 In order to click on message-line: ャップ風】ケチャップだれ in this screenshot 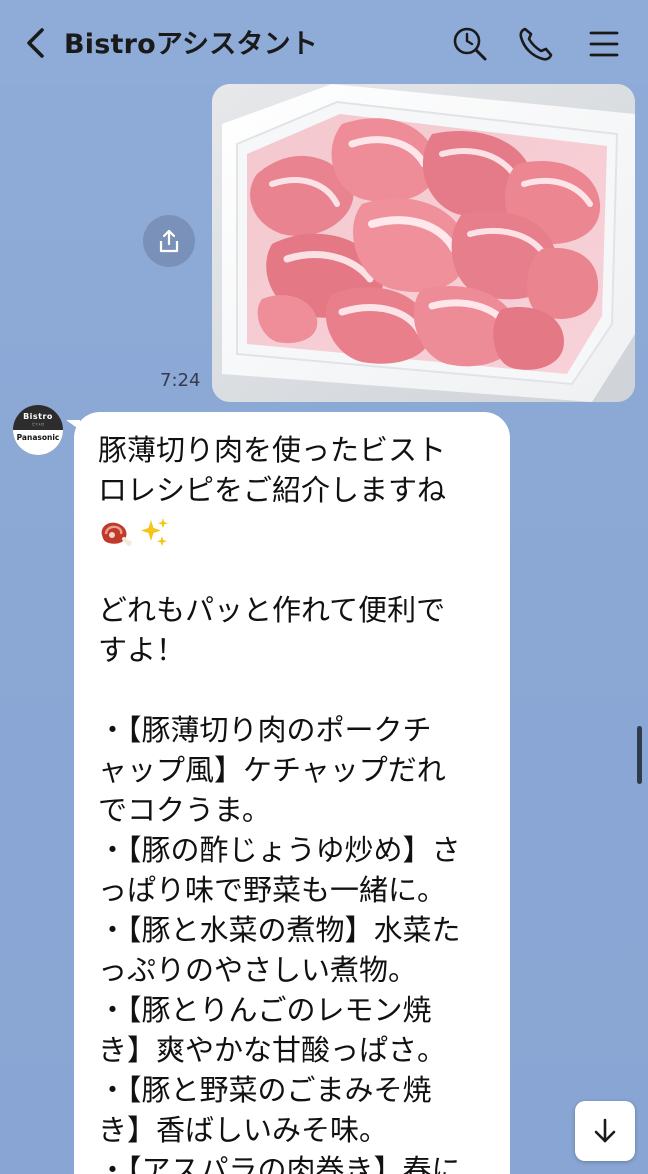, I will do `click(272, 770)`.